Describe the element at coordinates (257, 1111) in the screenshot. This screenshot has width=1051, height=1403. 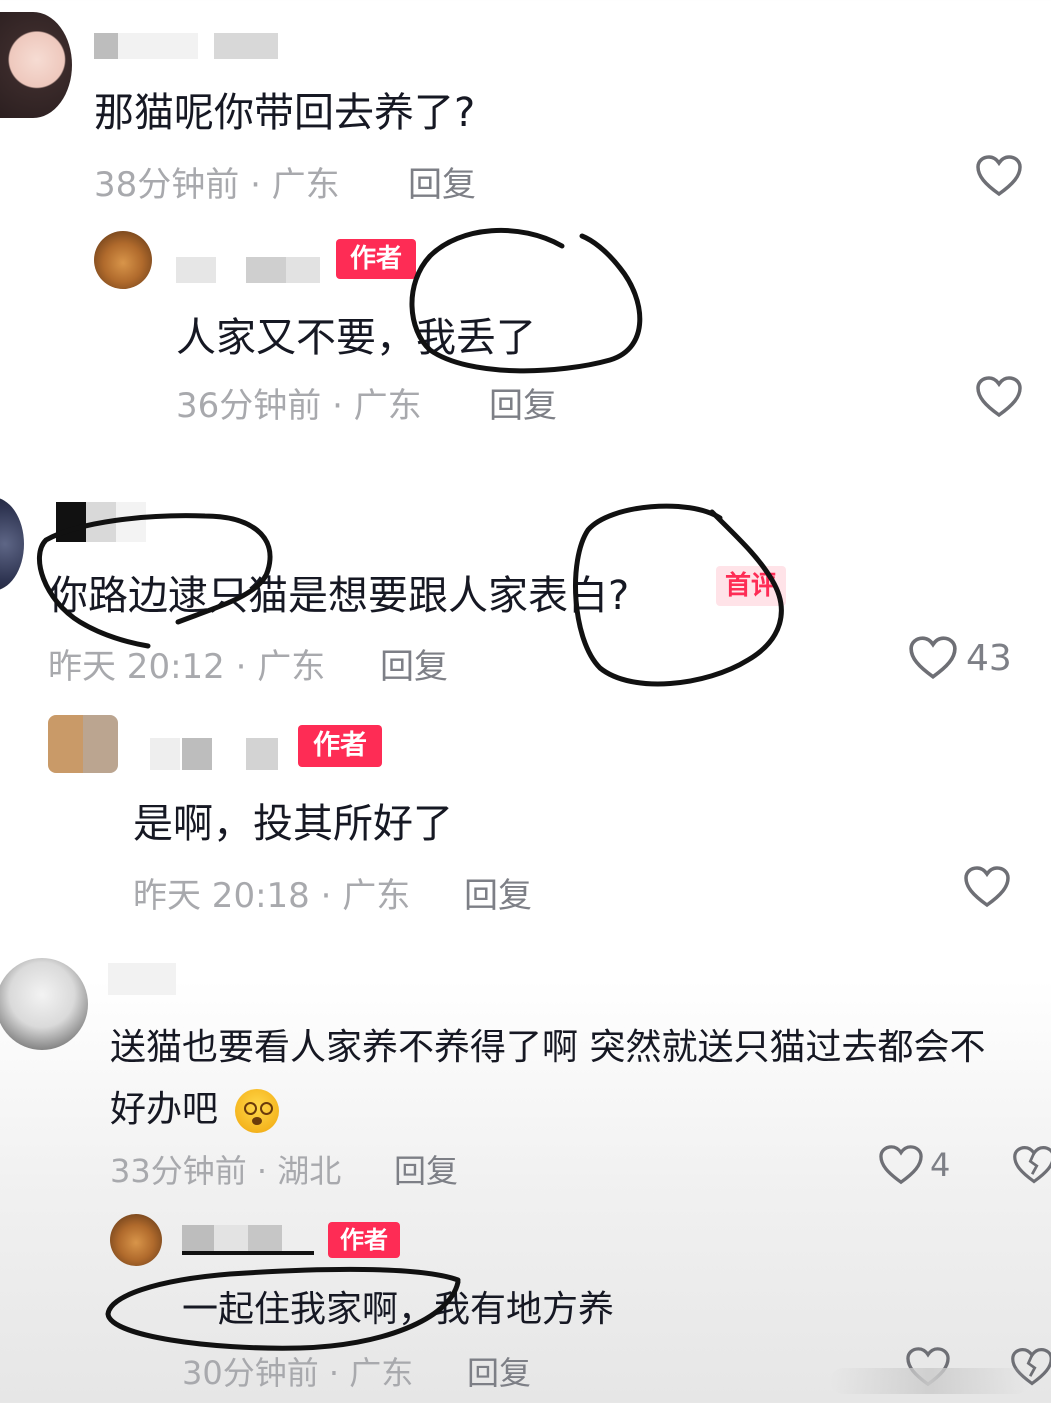
I see `dizzy-face-emoji` at that location.